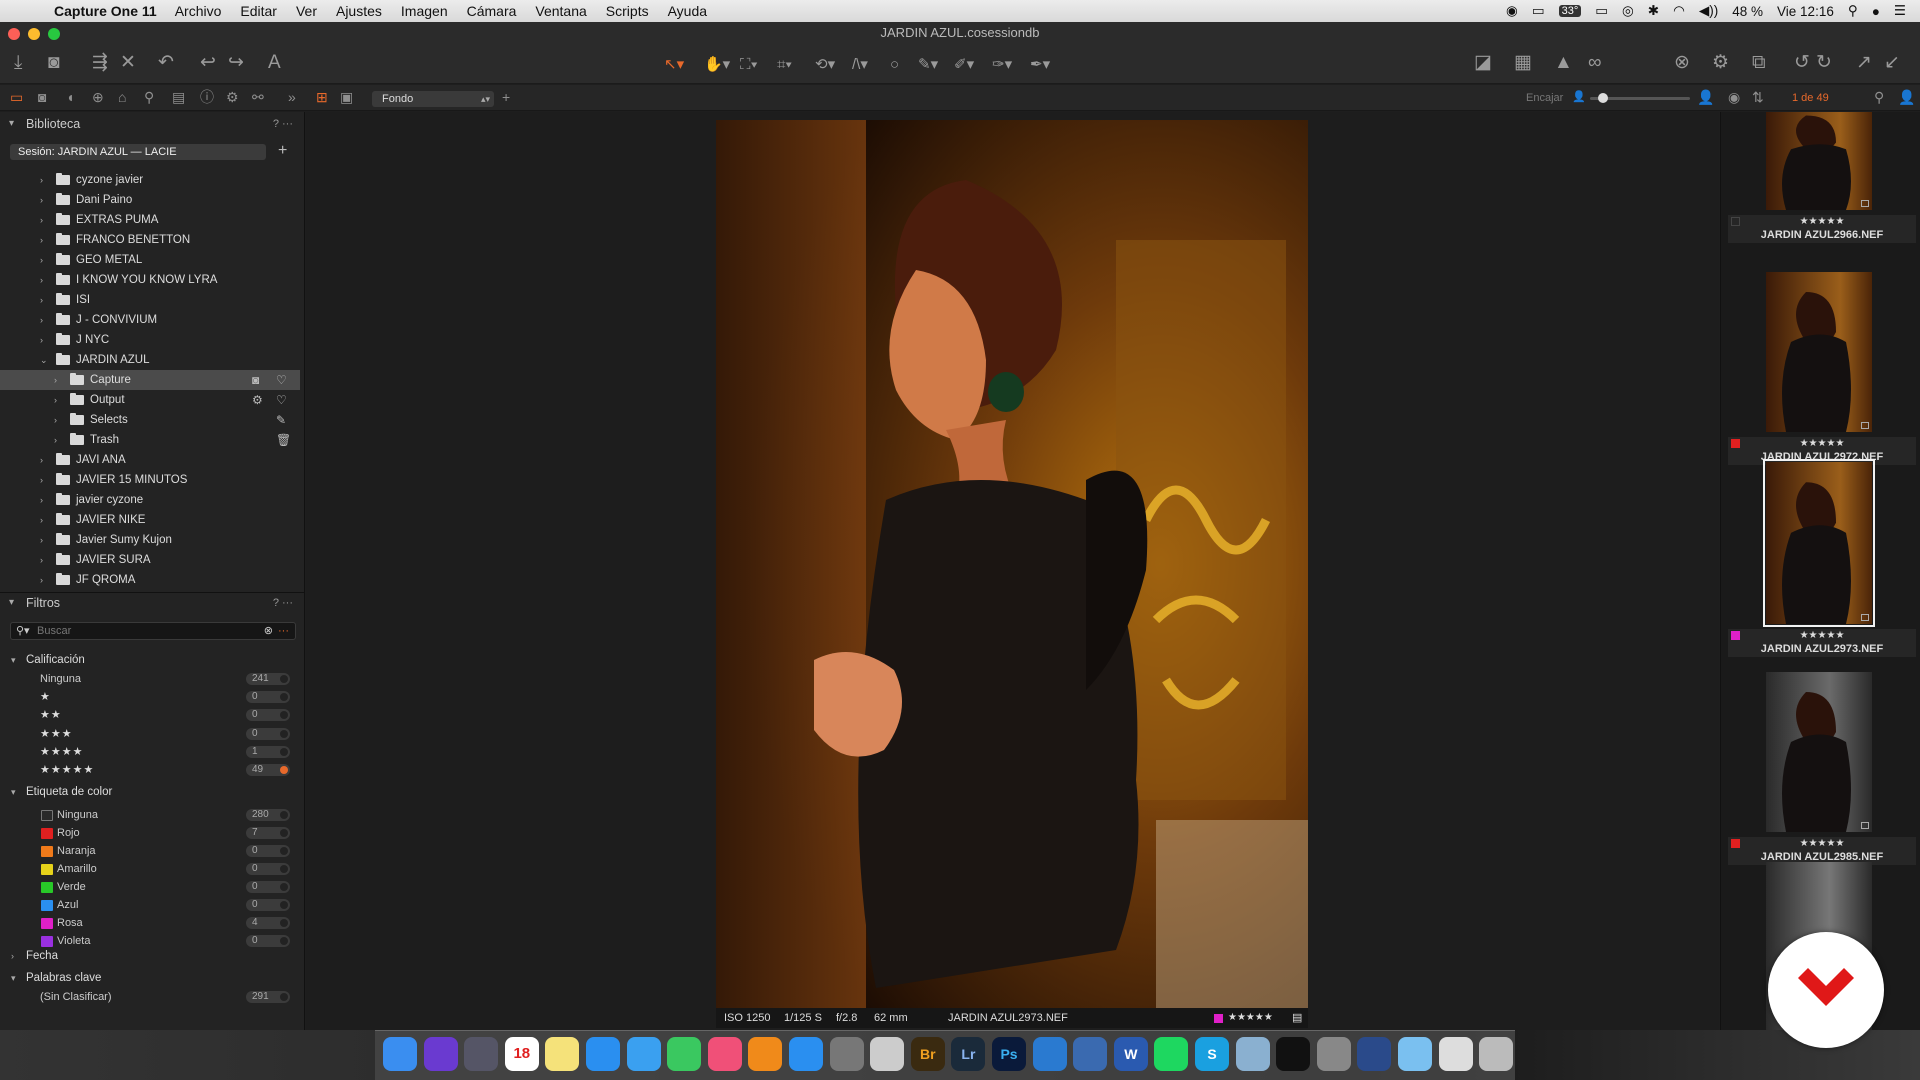 The height and width of the screenshot is (1080, 1920). I want to click on warning-icon: ▲, so click(1563, 63).